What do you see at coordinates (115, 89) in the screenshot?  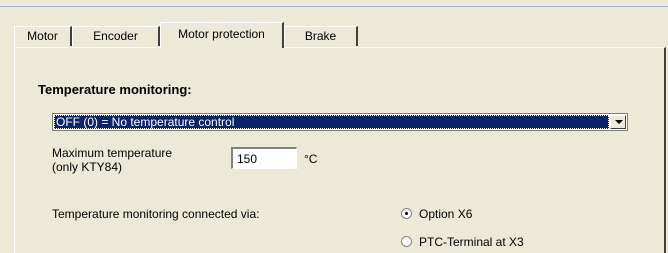 I see `temperature-monitoring-title: Temperature monitoring:` at bounding box center [115, 89].